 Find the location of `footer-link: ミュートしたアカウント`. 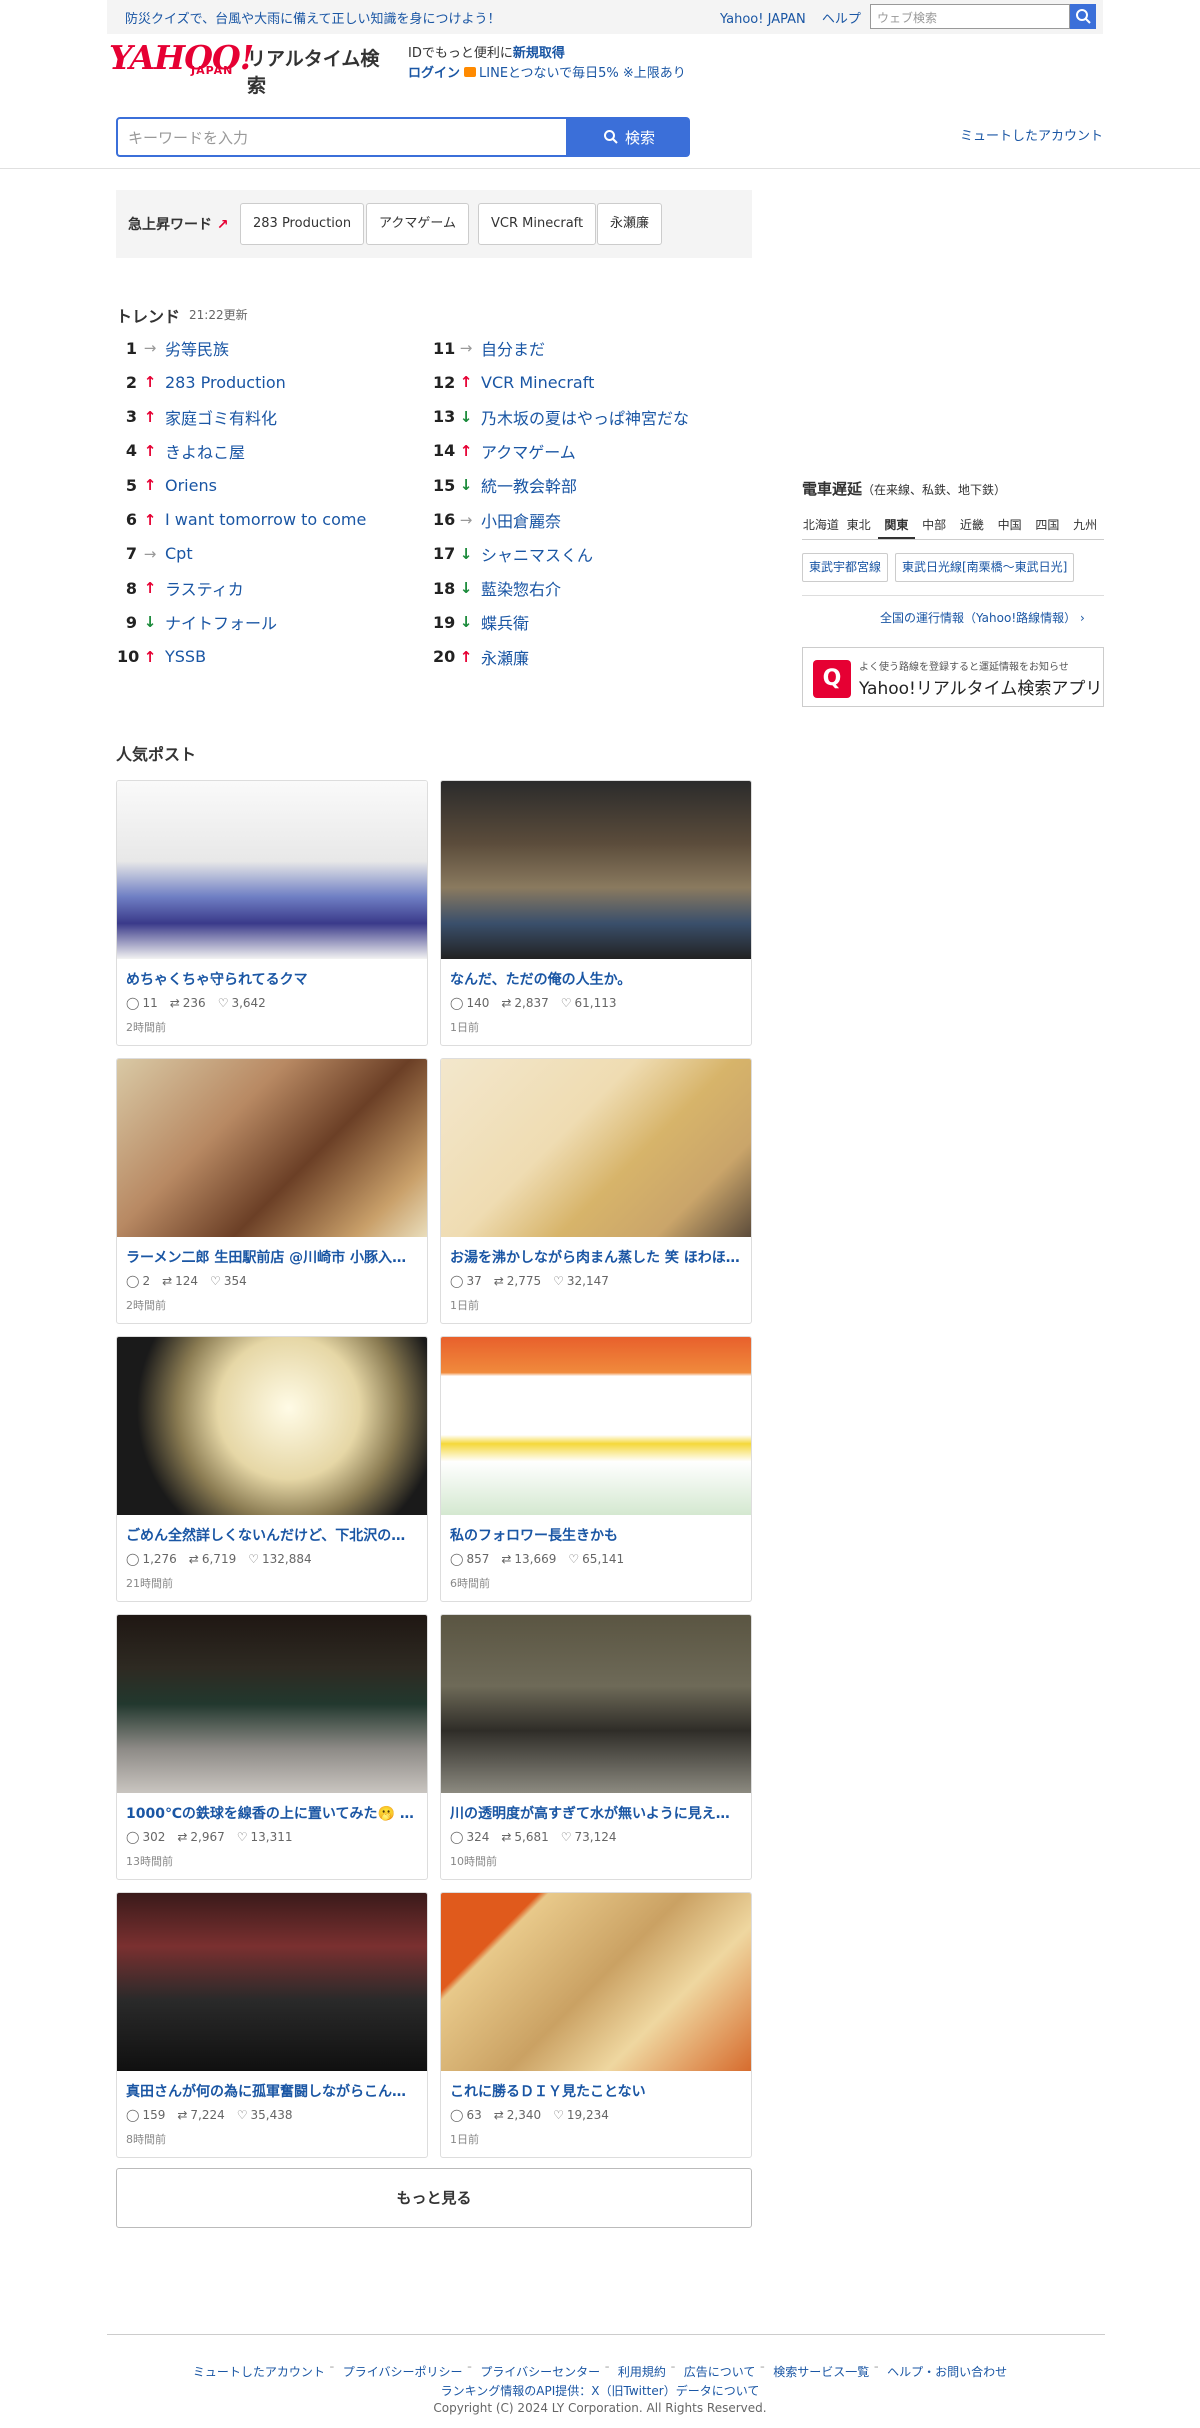

footer-link: ミュートしたアカウント is located at coordinates (259, 2372).